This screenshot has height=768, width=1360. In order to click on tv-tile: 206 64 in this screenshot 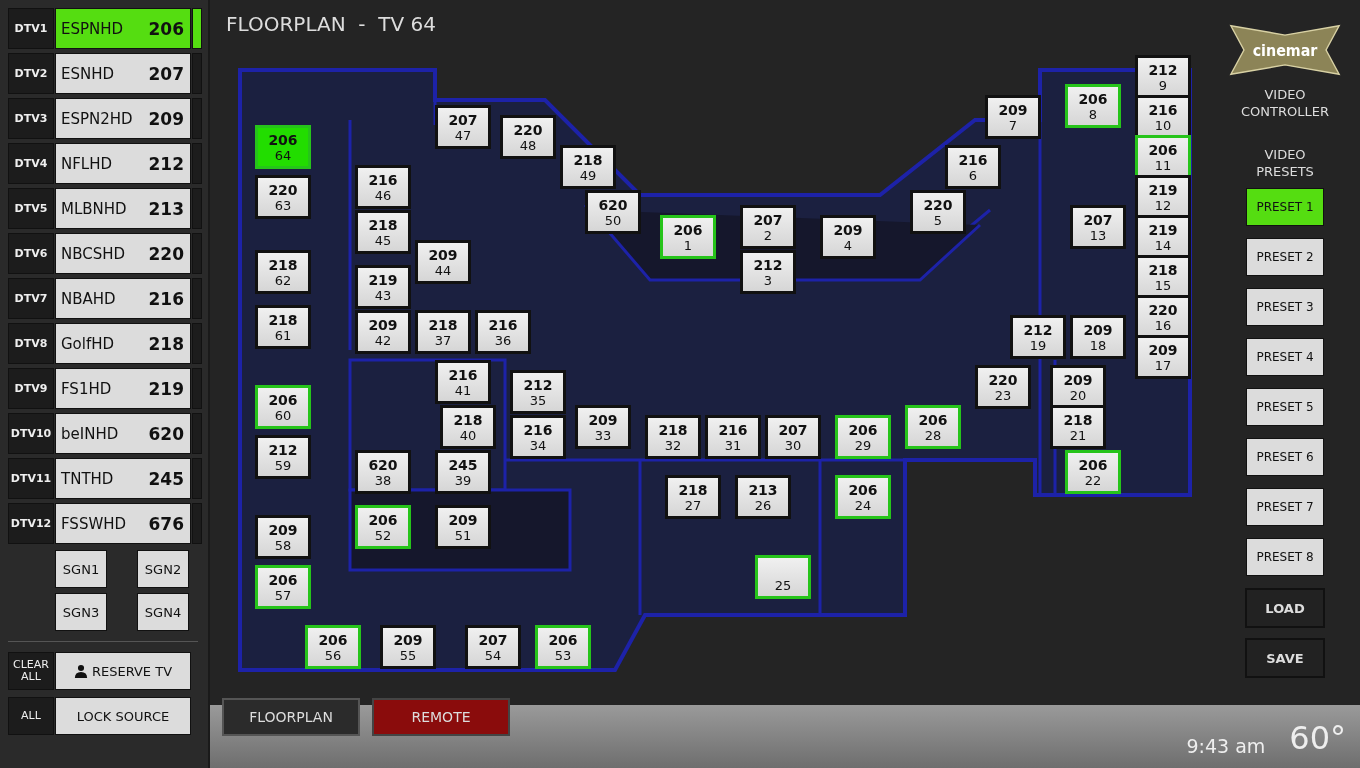, I will do `click(283, 147)`.